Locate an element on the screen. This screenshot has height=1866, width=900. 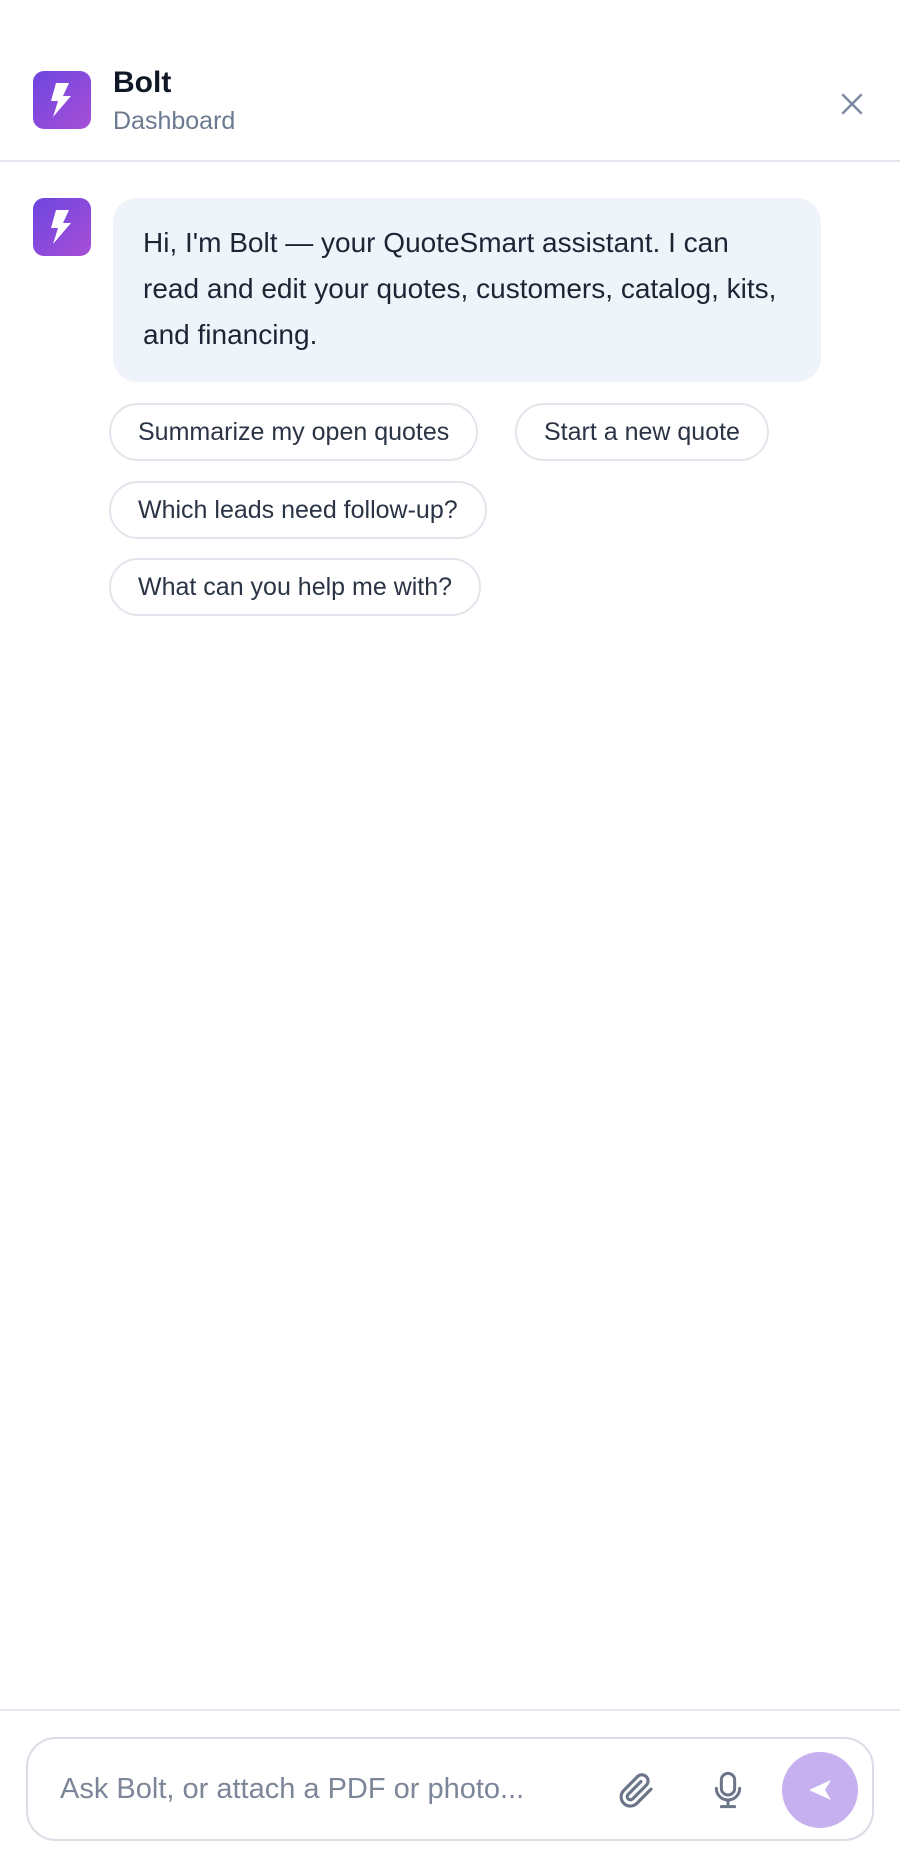
close-icon is located at coordinates (852, 104).